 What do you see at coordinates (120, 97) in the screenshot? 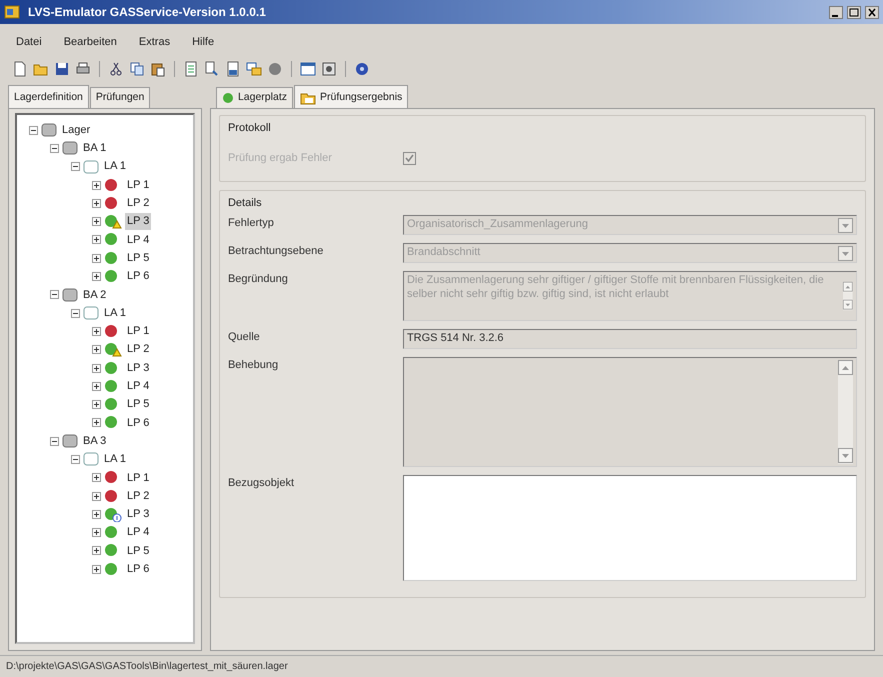
I see `tab: Prüfungen` at bounding box center [120, 97].